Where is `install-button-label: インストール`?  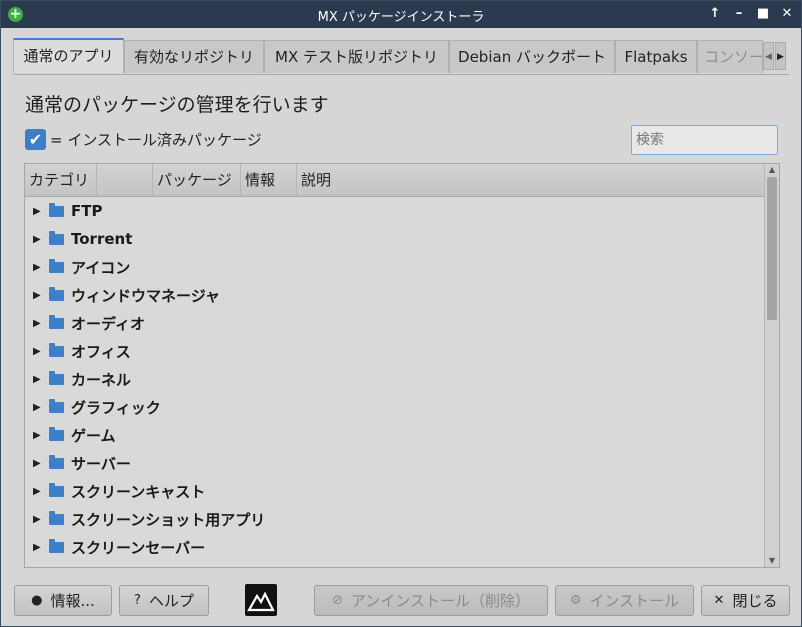 install-button-label: インストール is located at coordinates (634, 601).